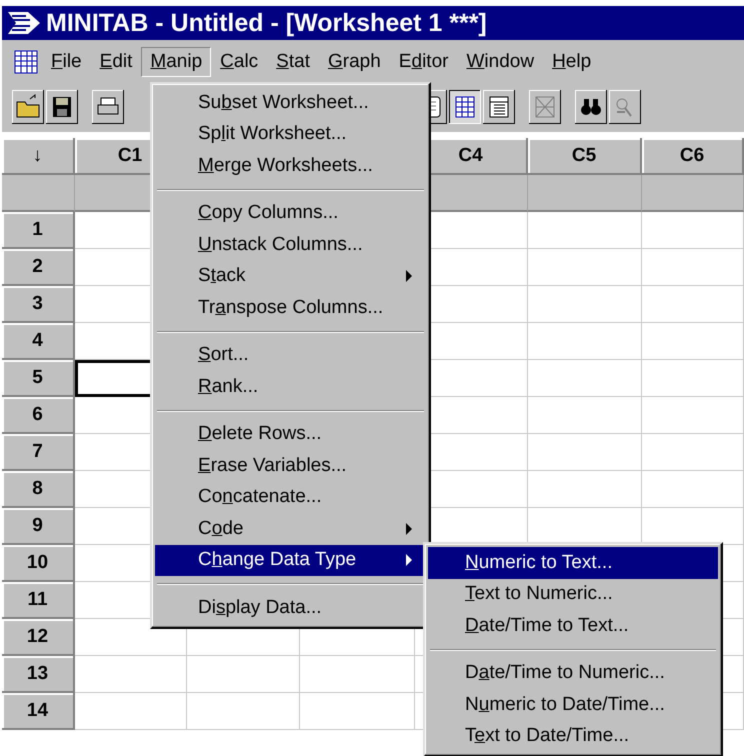 This screenshot has height=756, width=744. Describe the element at coordinates (176, 62) in the screenshot. I see `menu-item: Manip` at that location.